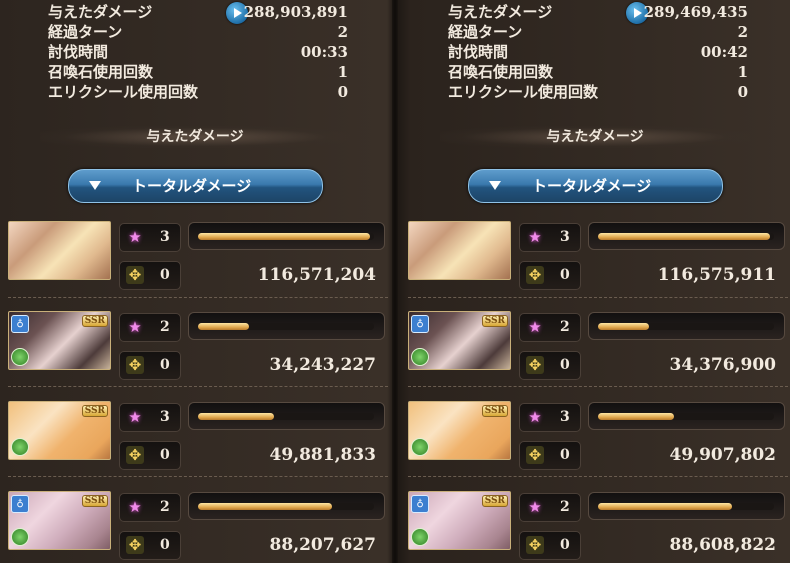 This screenshot has width=790, height=563. I want to click on damage-value: 34,243,227, so click(322, 365).